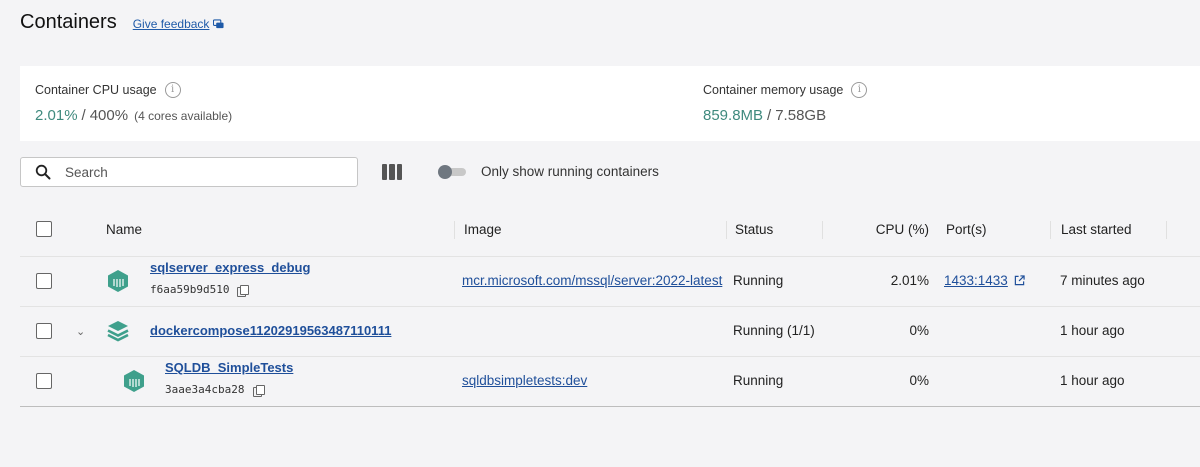  Describe the element at coordinates (1019, 280) in the screenshot. I see `external-link-icon` at that location.